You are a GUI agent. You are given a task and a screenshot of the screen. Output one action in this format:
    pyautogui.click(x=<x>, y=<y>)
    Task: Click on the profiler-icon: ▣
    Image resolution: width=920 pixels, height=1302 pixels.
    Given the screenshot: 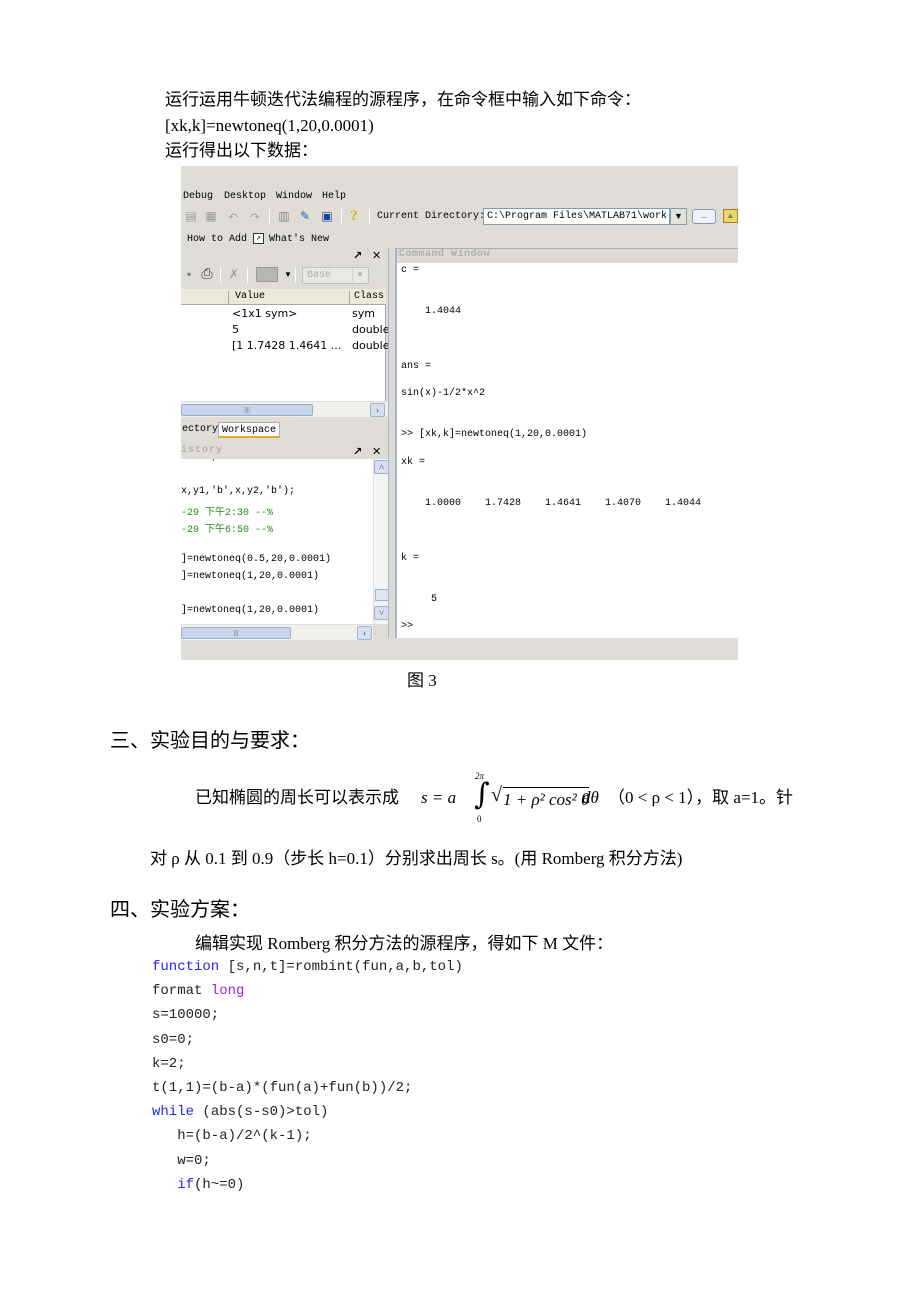 What is the action you would take?
    pyautogui.click(x=327, y=216)
    